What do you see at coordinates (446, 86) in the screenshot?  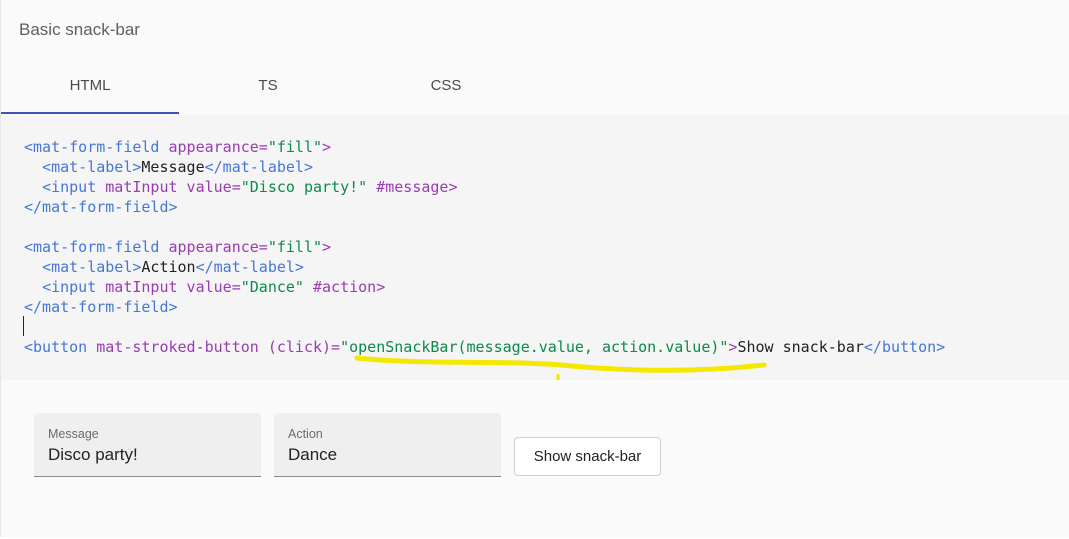 I see `tab-css: CSS` at bounding box center [446, 86].